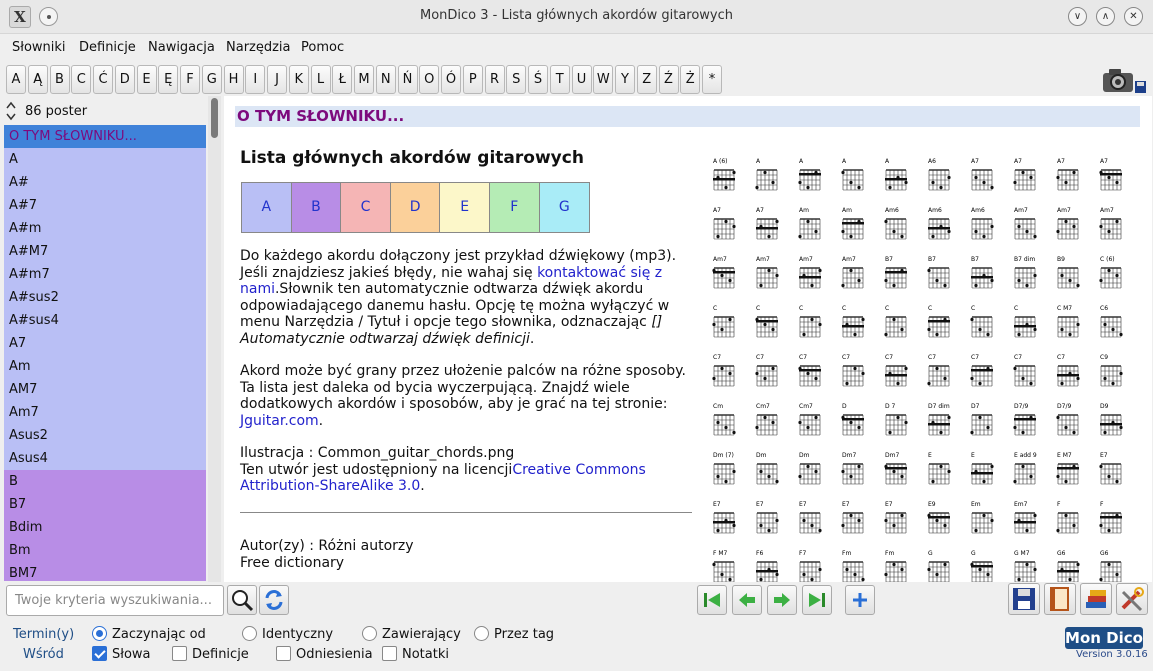 Image resolution: width=1153 pixels, height=671 pixels. What do you see at coordinates (59, 79) in the screenshot?
I see `letter-button: B` at bounding box center [59, 79].